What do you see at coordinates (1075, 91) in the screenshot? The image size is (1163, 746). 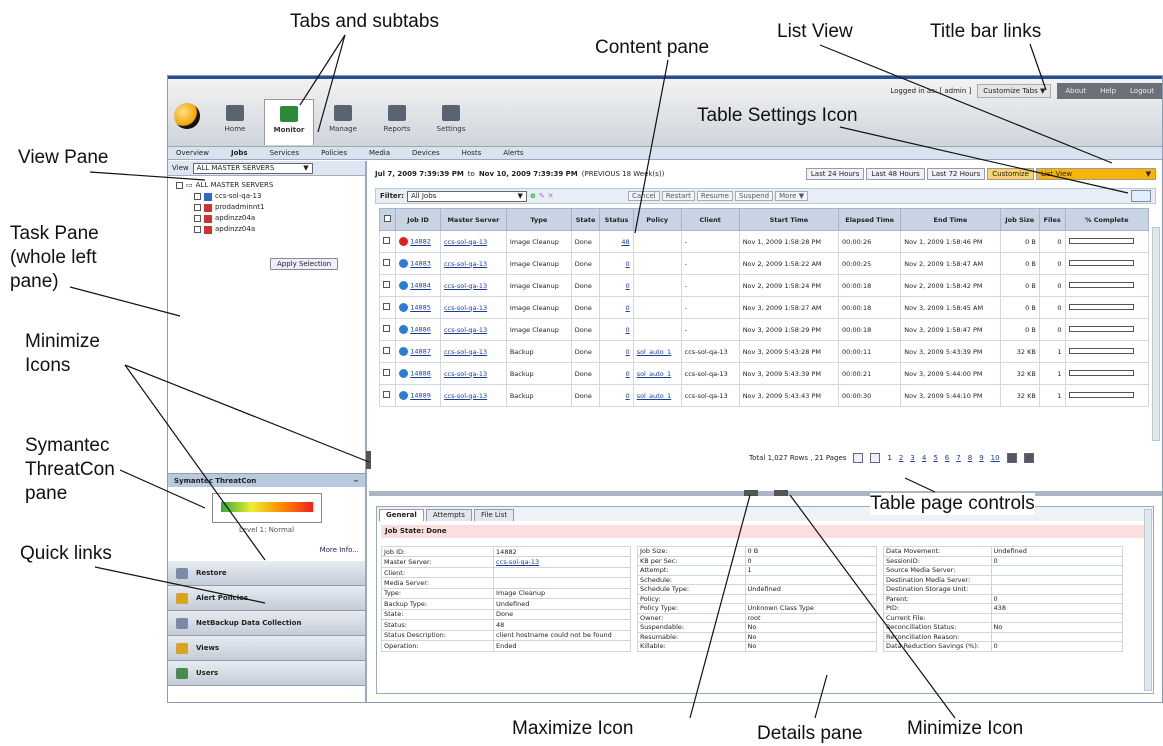 I see `about-link: About` at bounding box center [1075, 91].